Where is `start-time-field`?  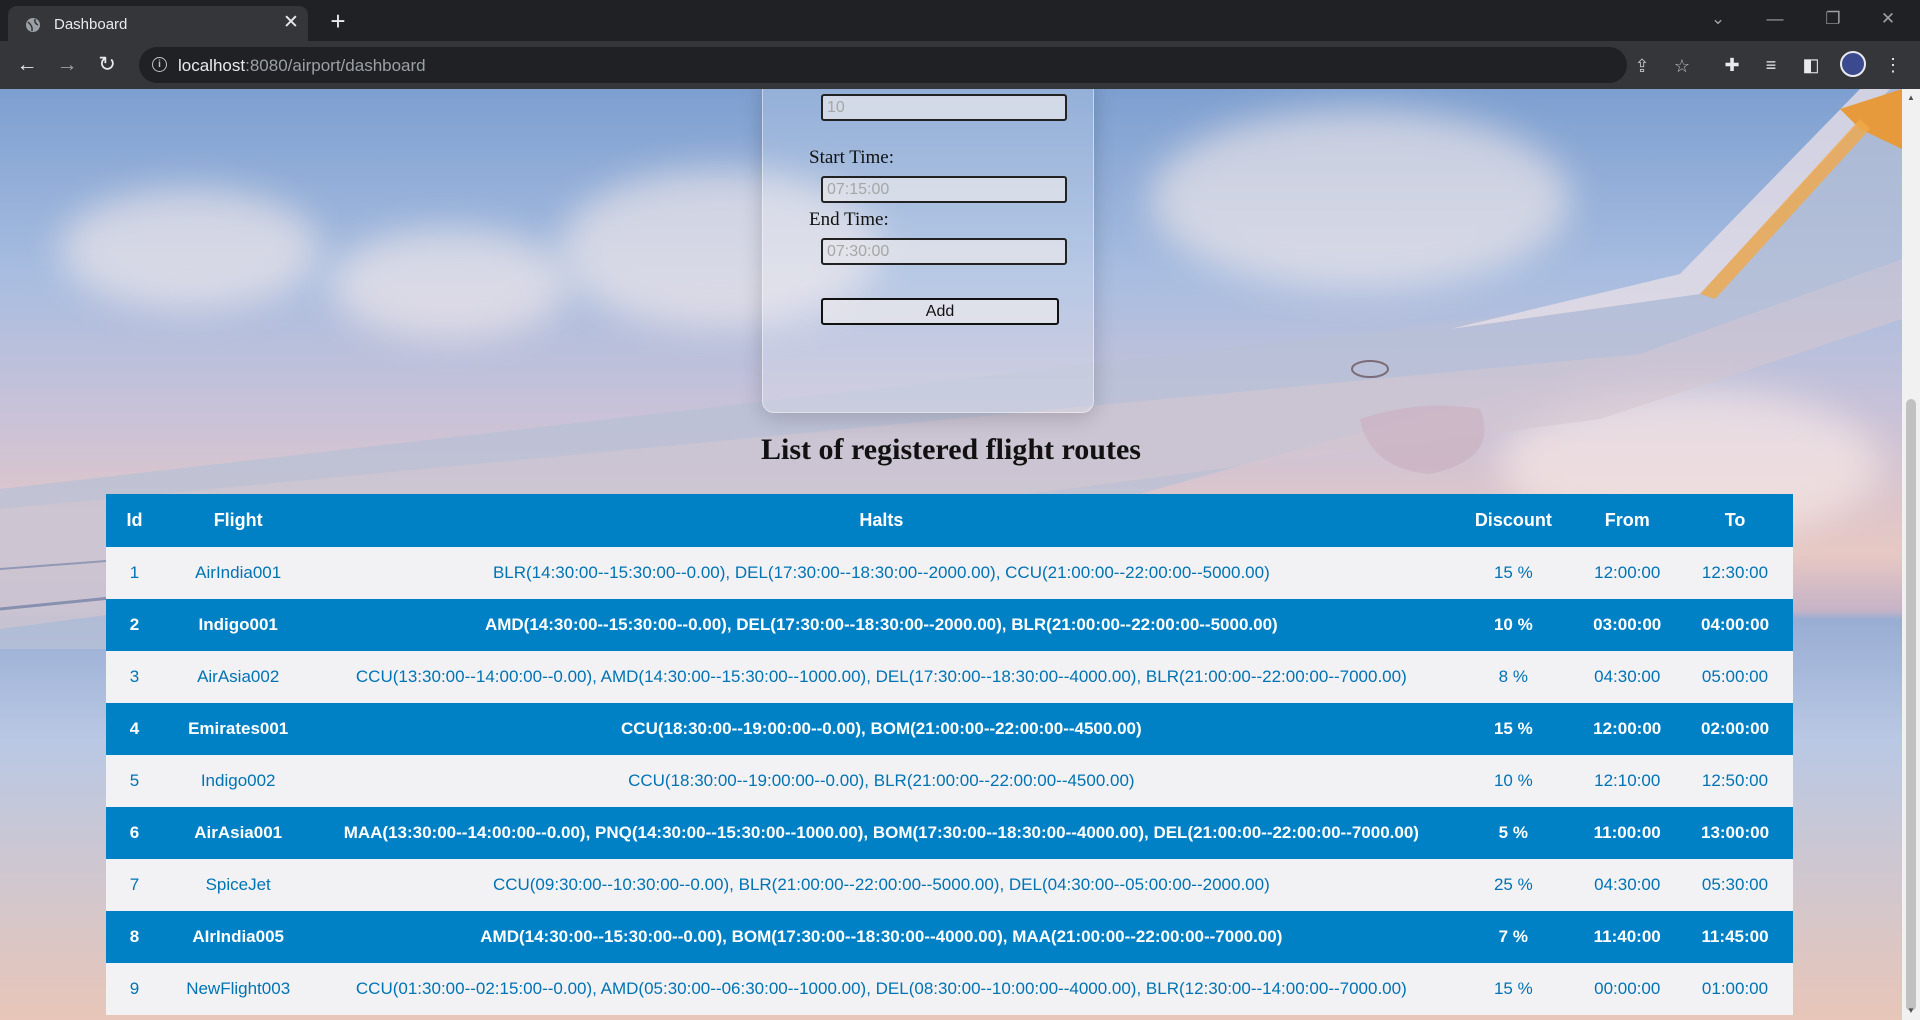
start-time-field is located at coordinates (944, 189).